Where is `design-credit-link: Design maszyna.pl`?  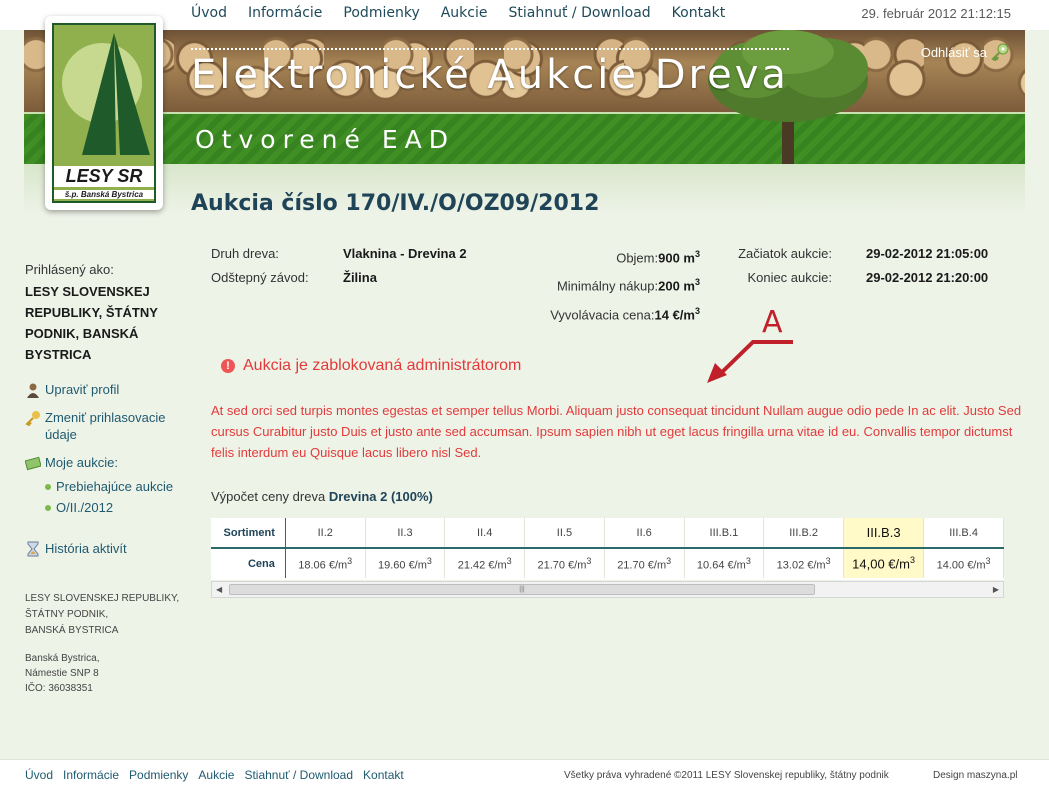 design-credit-link: Design maszyna.pl is located at coordinates (975, 775).